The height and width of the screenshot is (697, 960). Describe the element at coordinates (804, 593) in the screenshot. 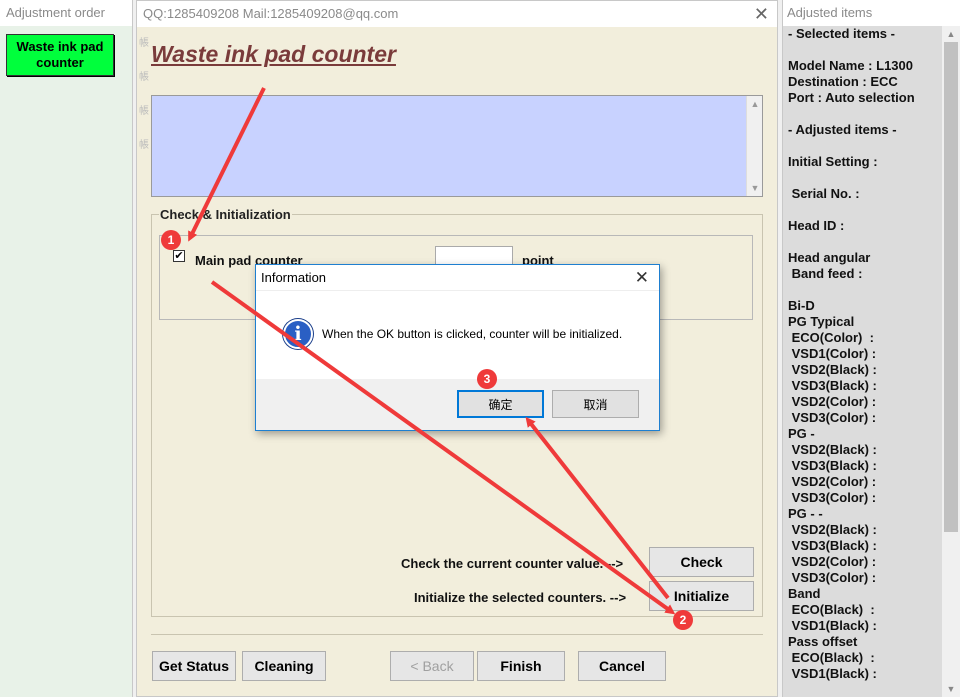

I see `adjusted-item-line: Band` at that location.